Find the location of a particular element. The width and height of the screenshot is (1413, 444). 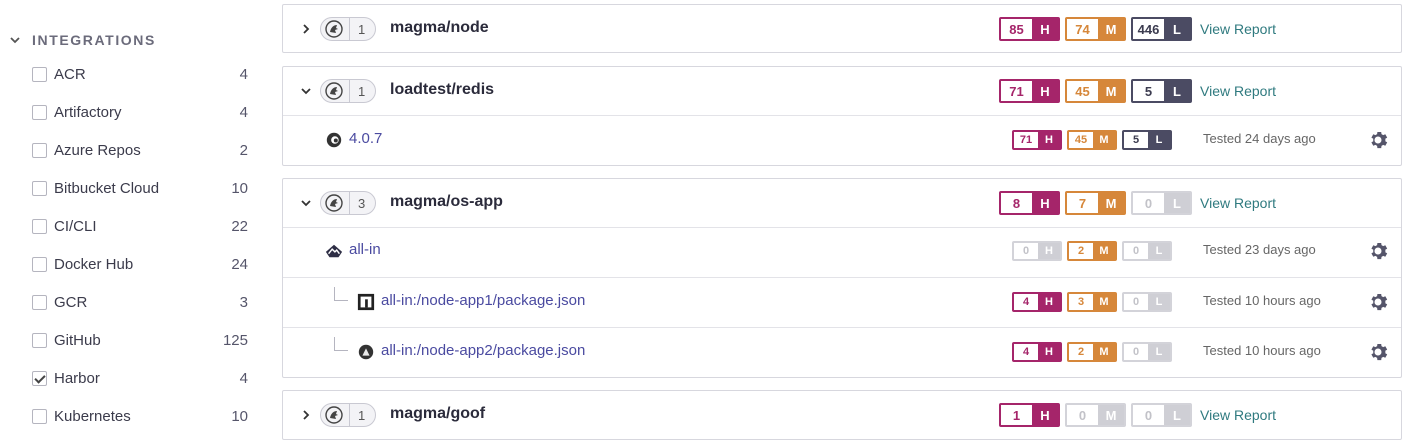

integration-filter-acr: ACR 4 is located at coordinates (140, 74).